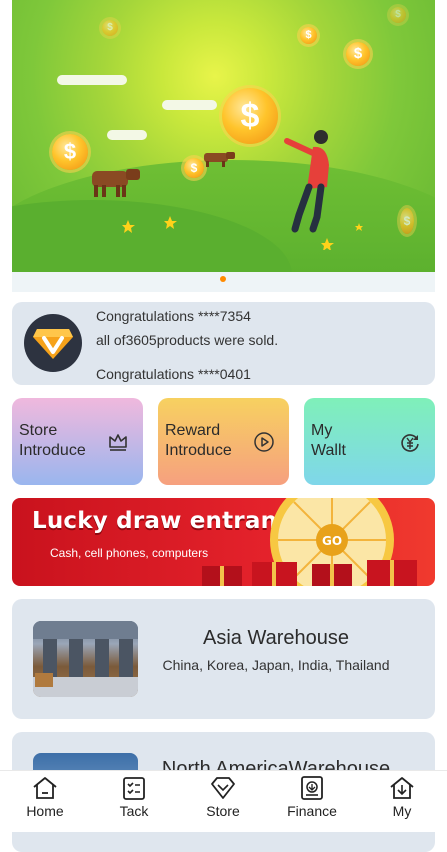 The width and height of the screenshot is (447, 852). I want to click on tab-label: My, so click(402, 811).